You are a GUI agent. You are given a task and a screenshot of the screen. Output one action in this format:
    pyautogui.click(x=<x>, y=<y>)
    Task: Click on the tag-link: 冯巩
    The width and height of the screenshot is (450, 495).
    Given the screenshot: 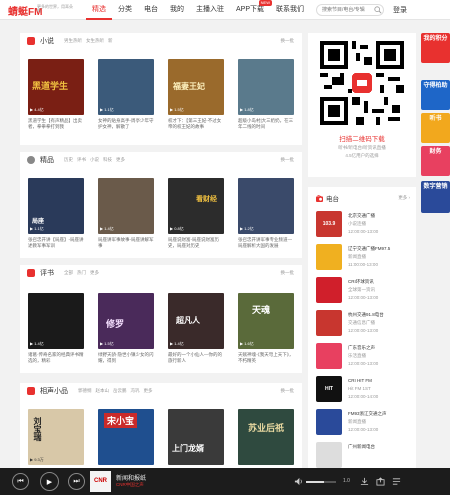 What is the action you would take?
    pyautogui.click(x=135, y=391)
    